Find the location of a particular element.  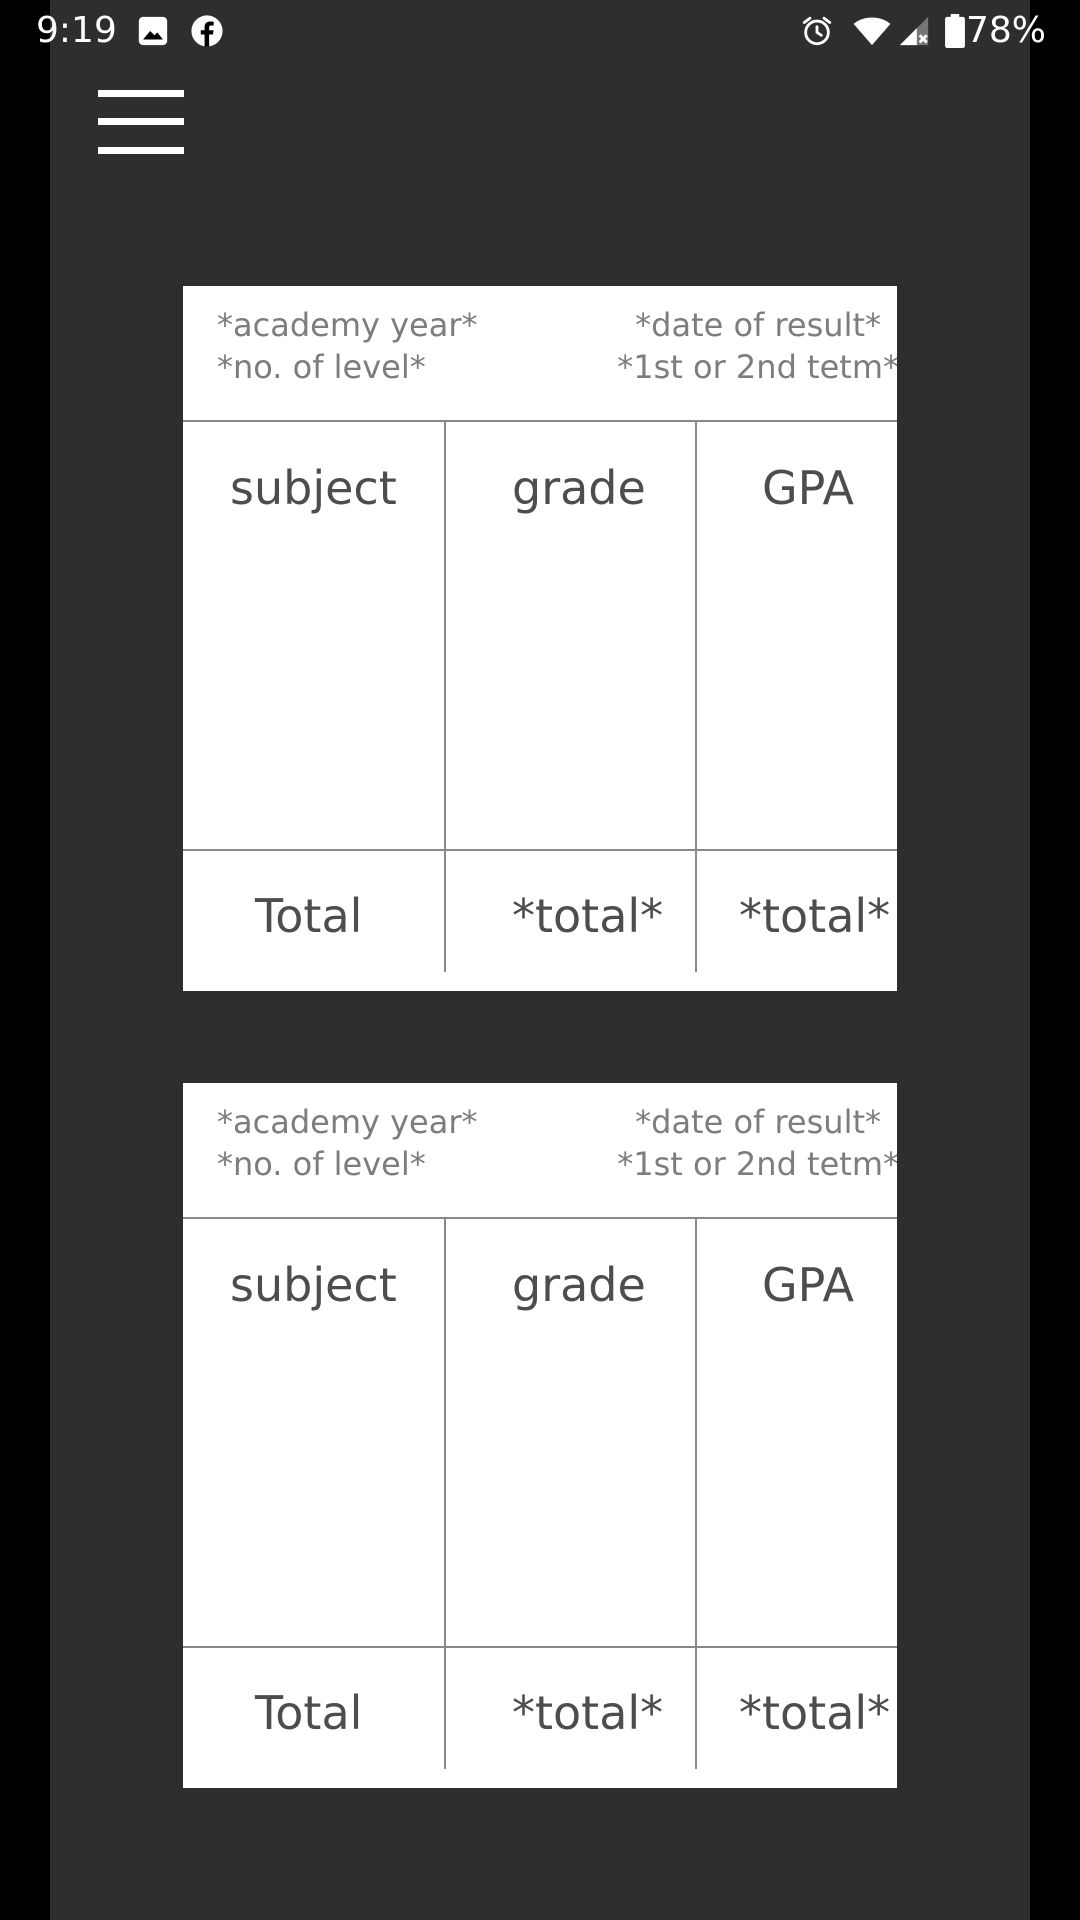

image-icon is located at coordinates (153, 31).